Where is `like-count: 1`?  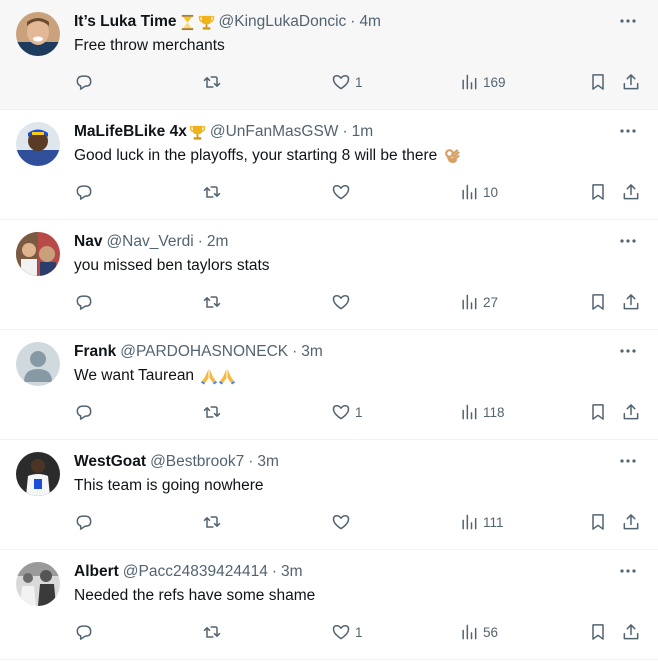 like-count: 1 is located at coordinates (359, 632).